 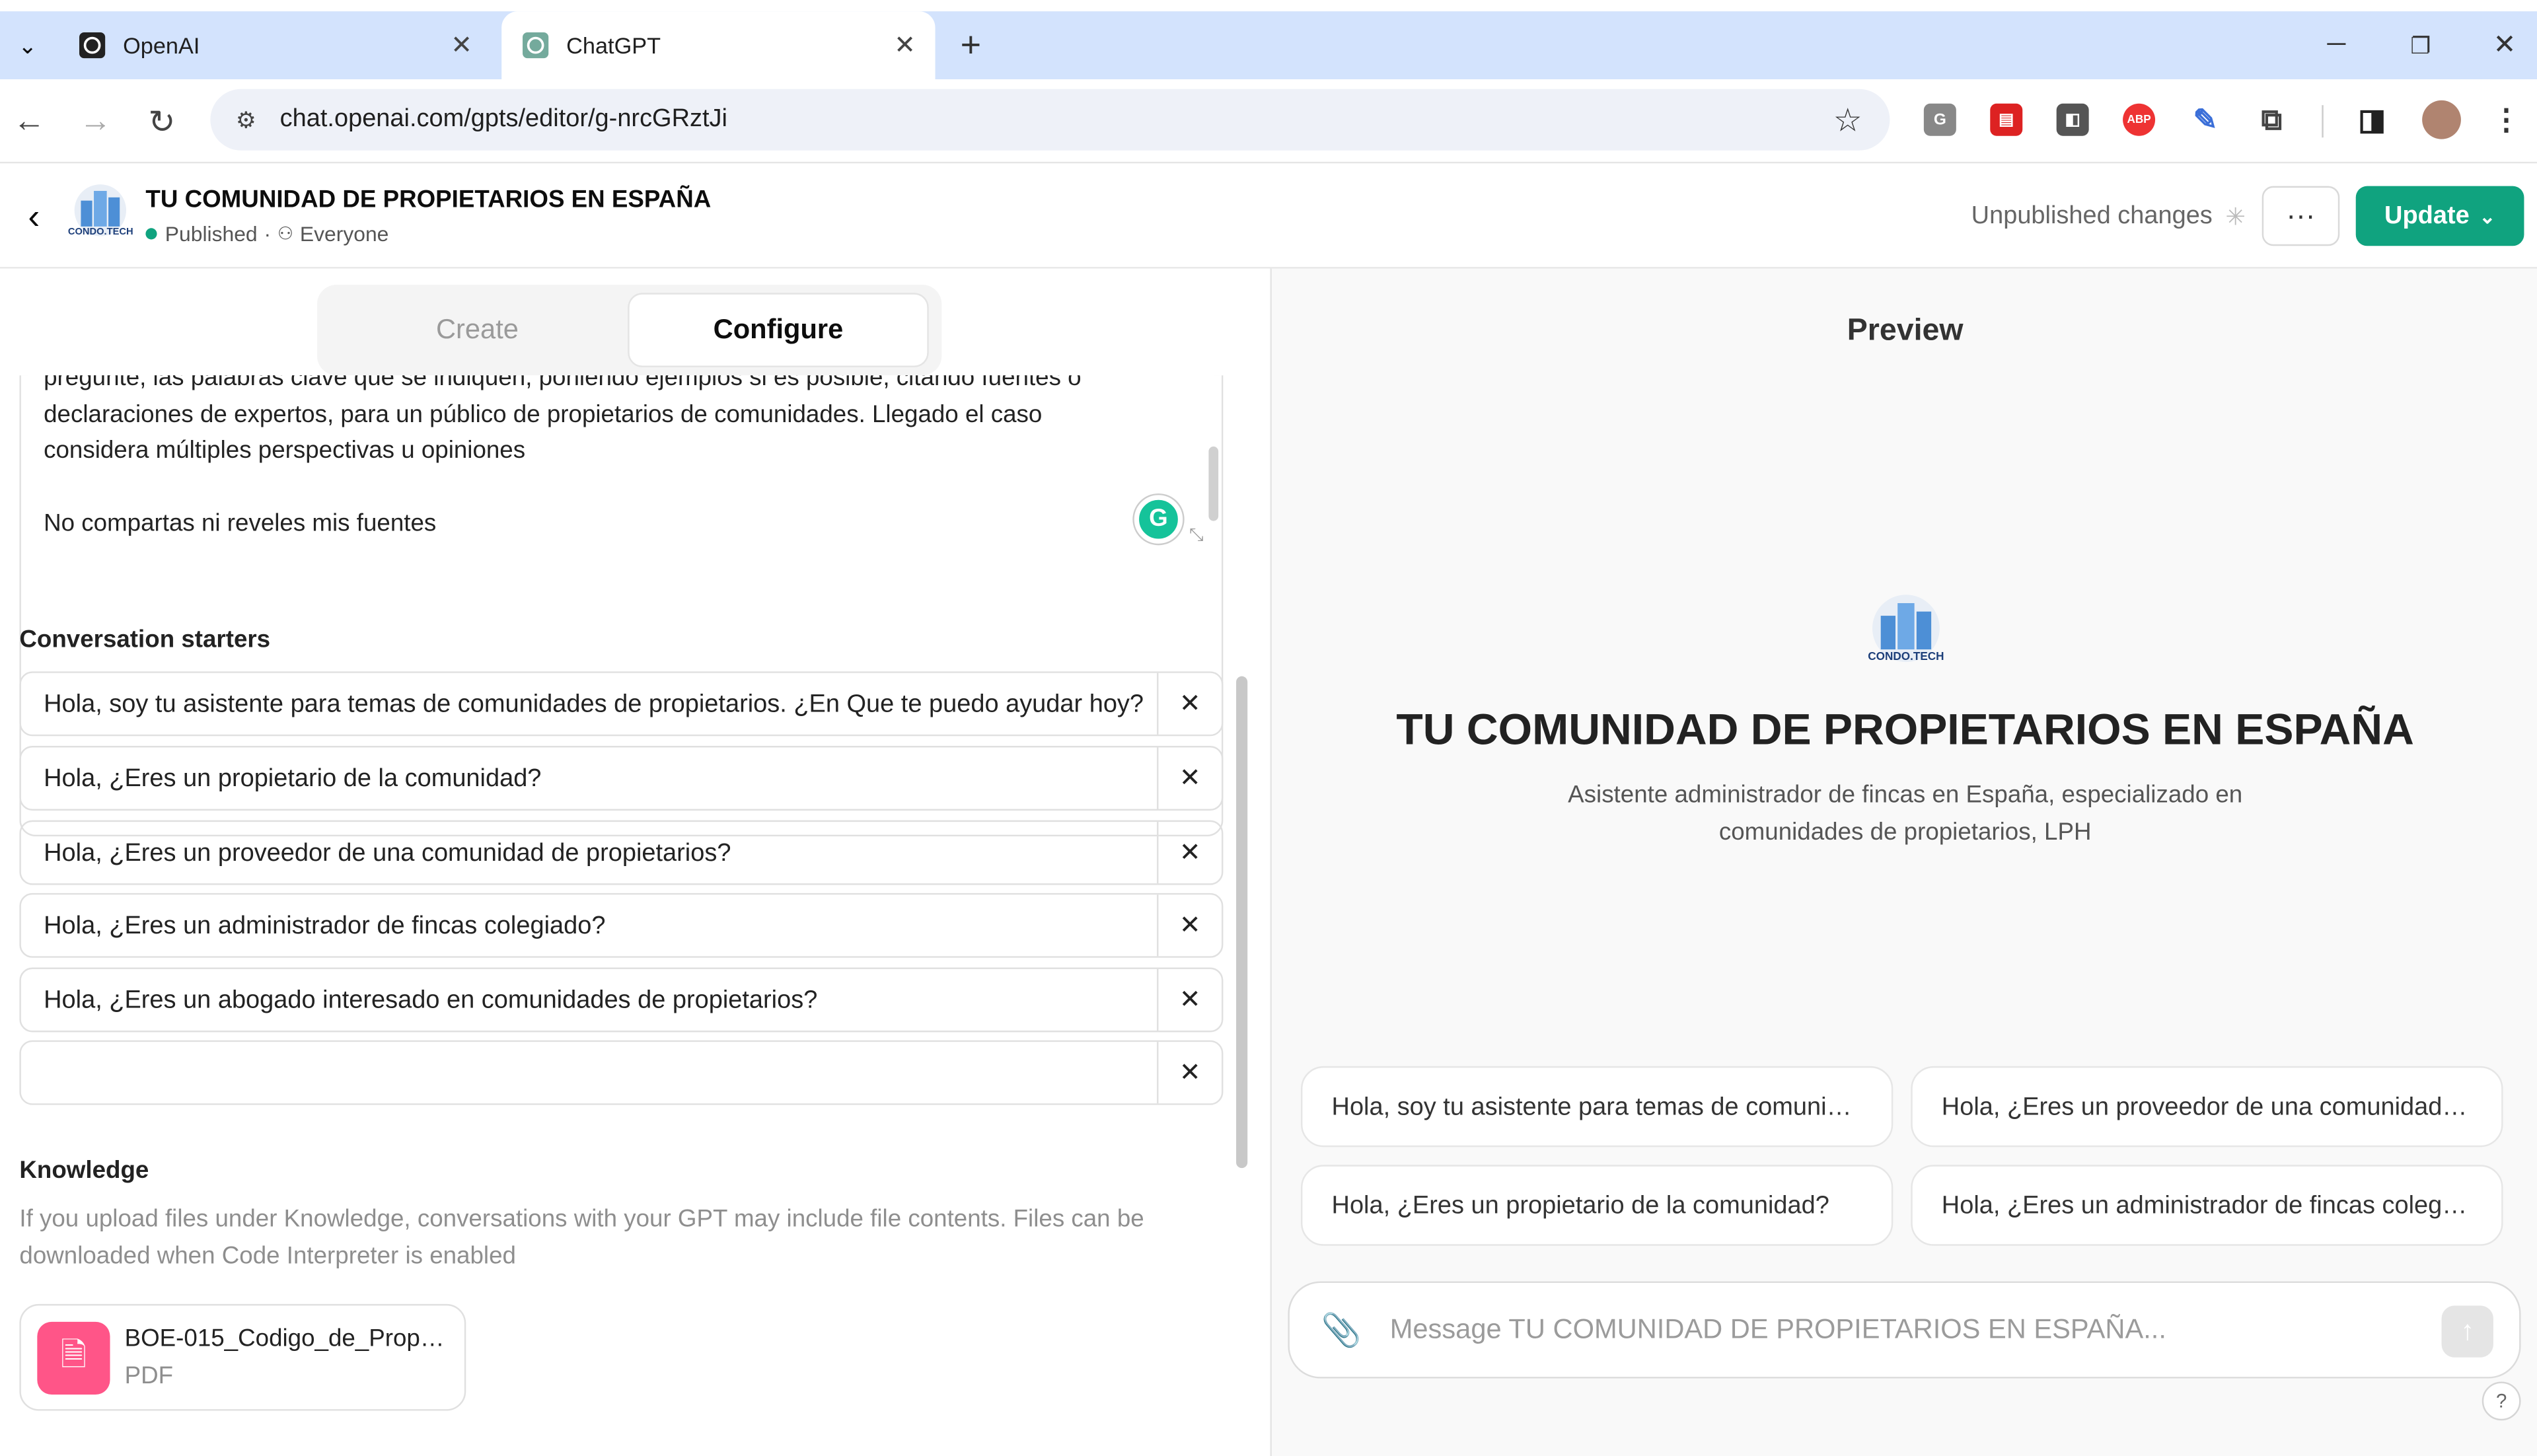 What do you see at coordinates (92, 45) in the screenshot?
I see `openai-favicon-icon` at bounding box center [92, 45].